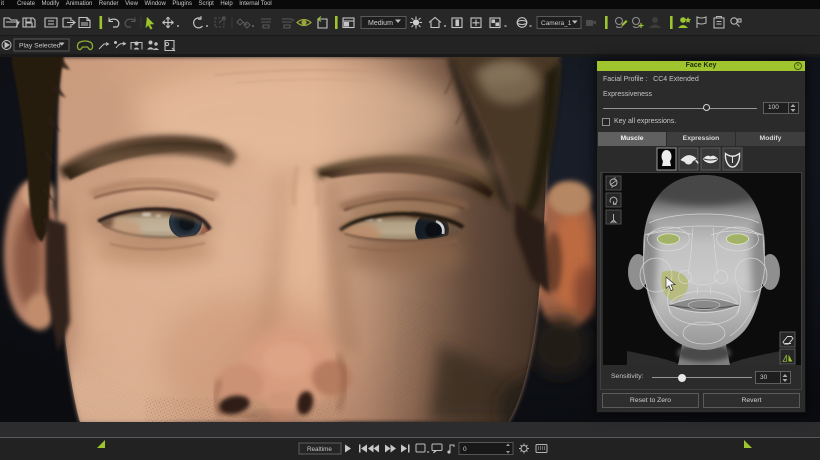  I want to click on svg-text: Realtime, so click(319, 449).